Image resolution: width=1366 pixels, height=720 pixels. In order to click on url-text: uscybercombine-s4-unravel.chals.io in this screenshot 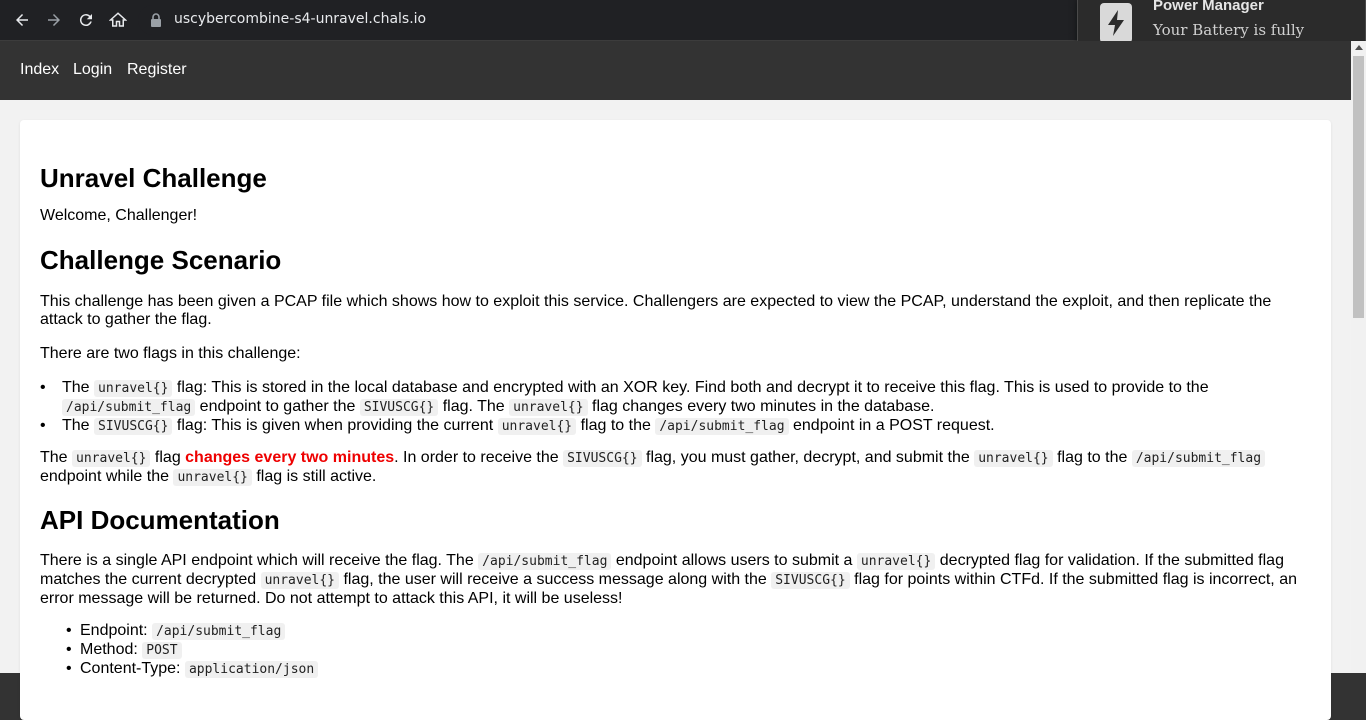, I will do `click(300, 19)`.